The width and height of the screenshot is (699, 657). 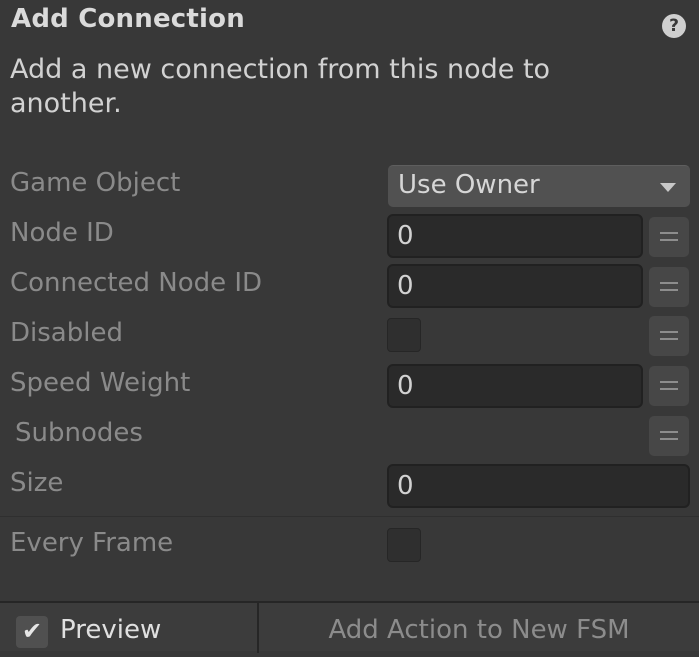 I want to click on node-id-label: Node ID, so click(x=62, y=233).